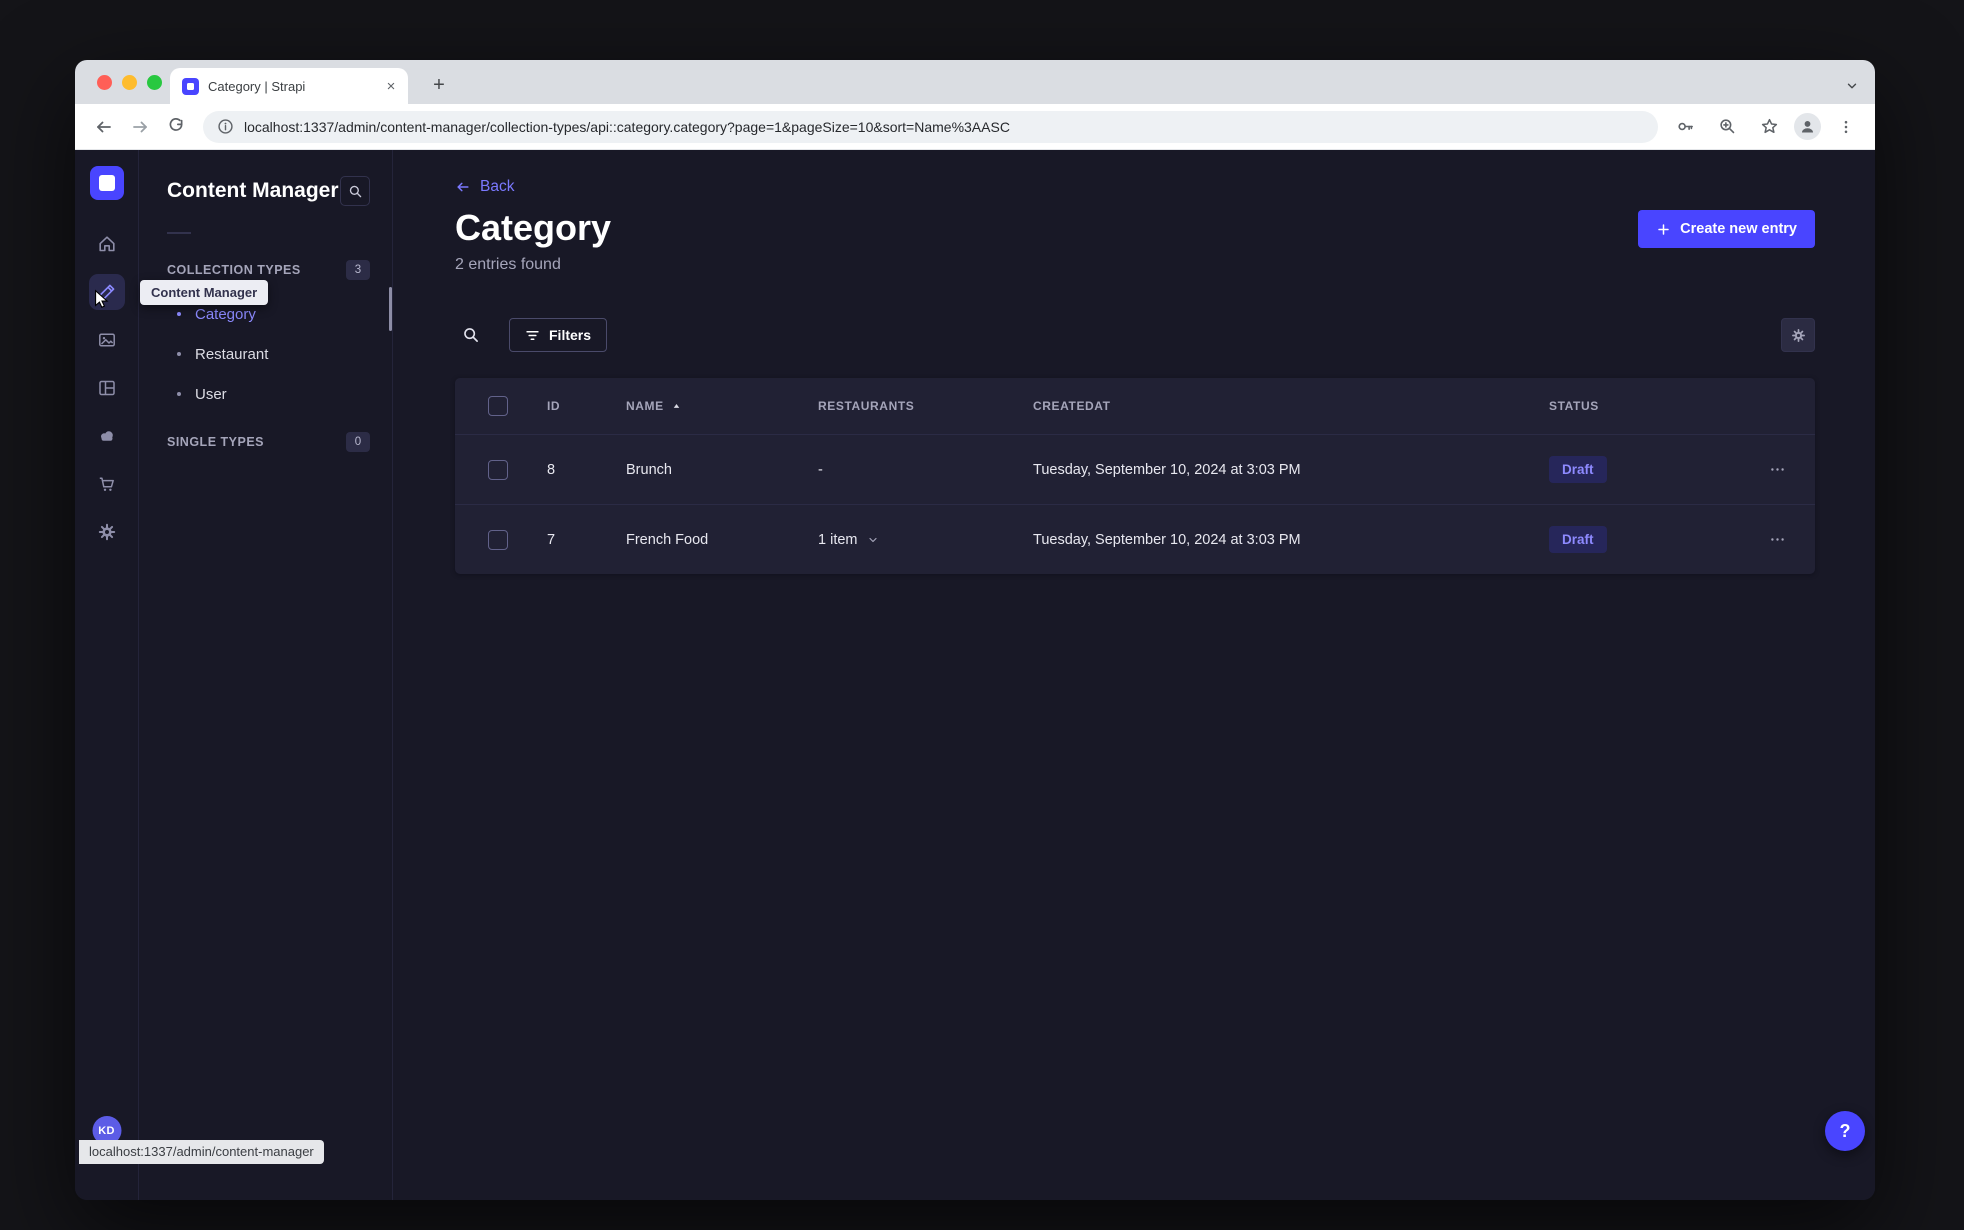  I want to click on new-tab-button: +, so click(439, 85).